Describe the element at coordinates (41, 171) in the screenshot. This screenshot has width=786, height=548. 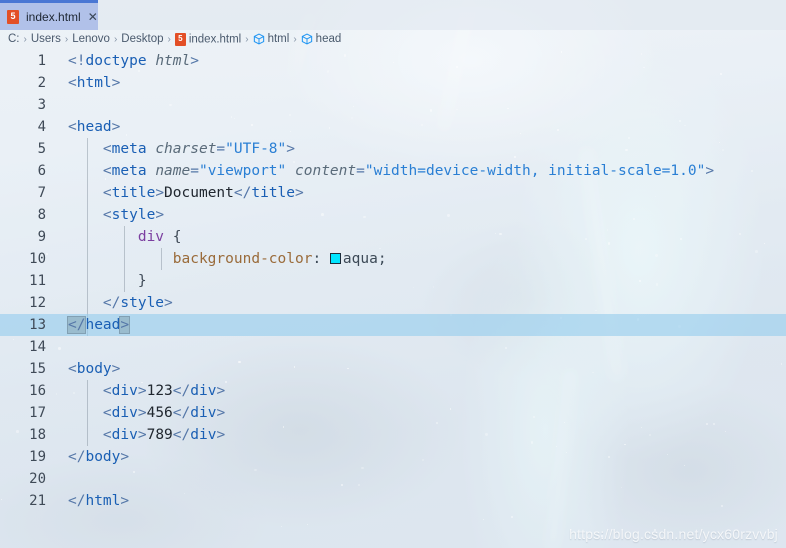
I see `line-number: 6` at that location.